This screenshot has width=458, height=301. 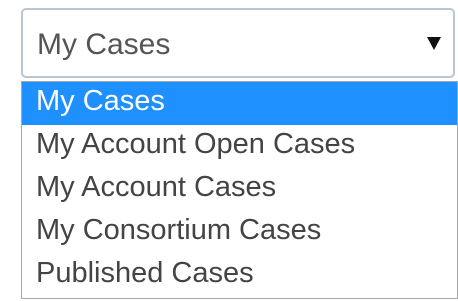 I want to click on triangle-down-icon, so click(x=434, y=43).